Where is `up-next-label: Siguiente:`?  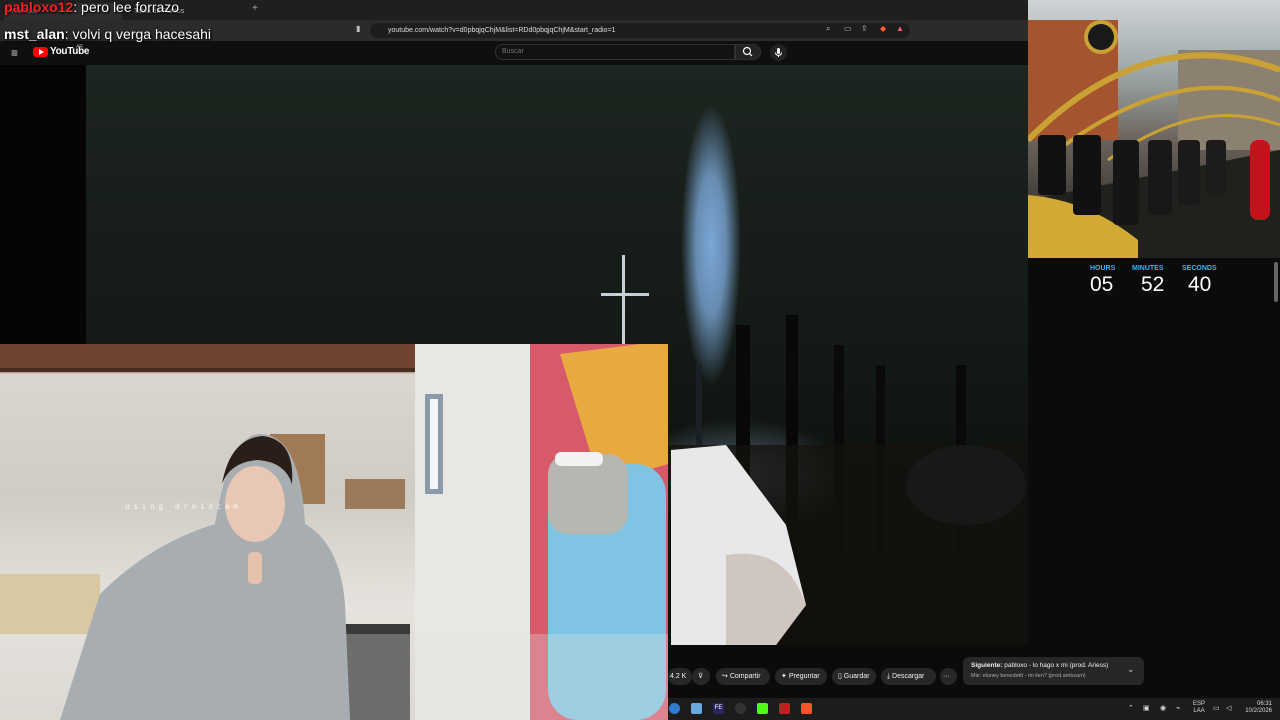
up-next-label: Siguiente: is located at coordinates (987, 665).